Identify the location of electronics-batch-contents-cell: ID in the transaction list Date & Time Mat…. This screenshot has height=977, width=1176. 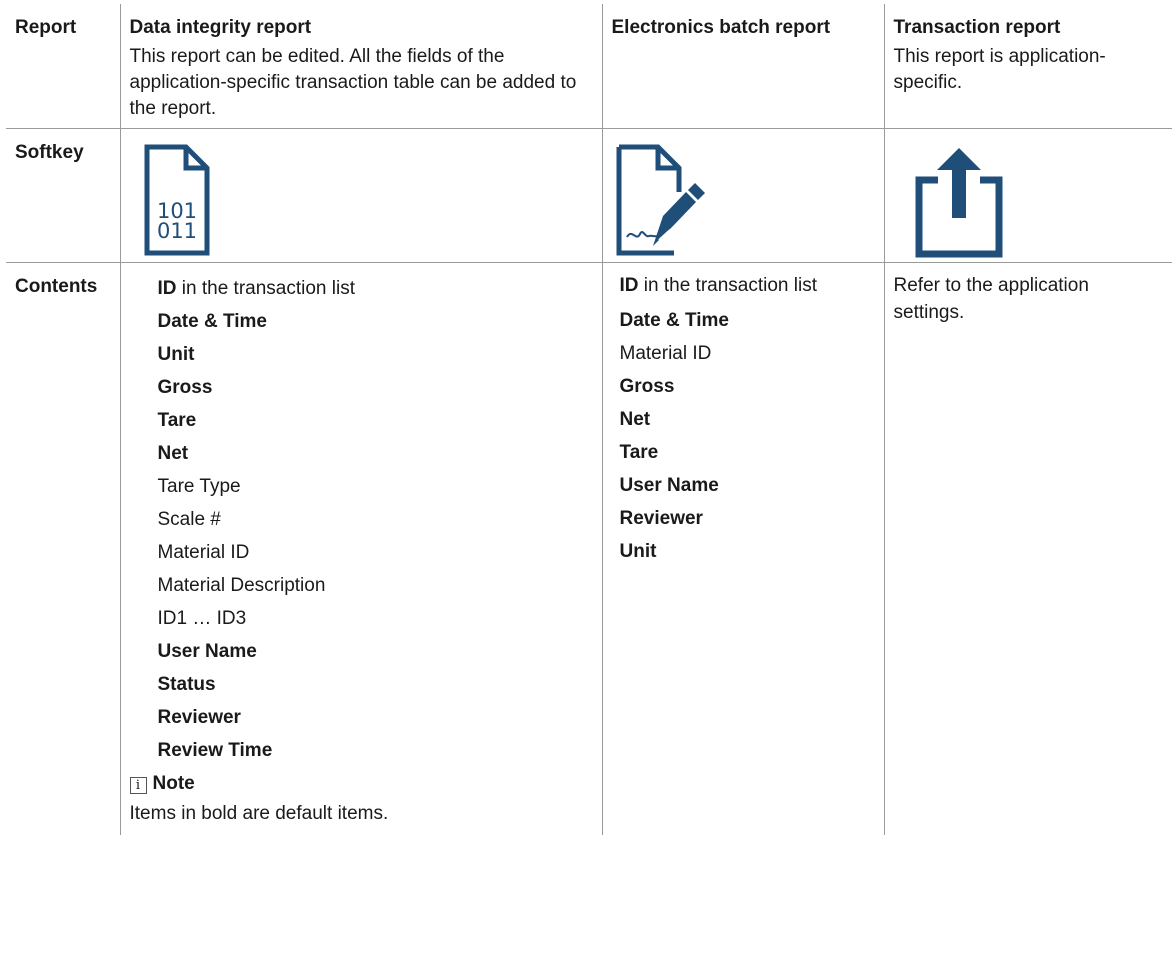
(743, 548).